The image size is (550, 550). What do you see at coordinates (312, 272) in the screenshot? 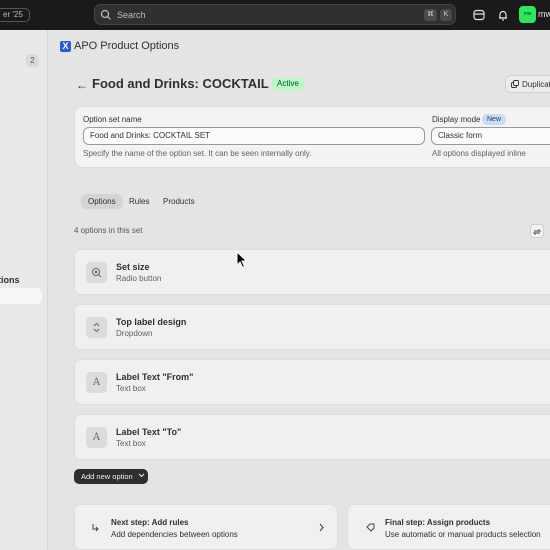
I see `option-item-set-size: Set size Radio button` at bounding box center [312, 272].